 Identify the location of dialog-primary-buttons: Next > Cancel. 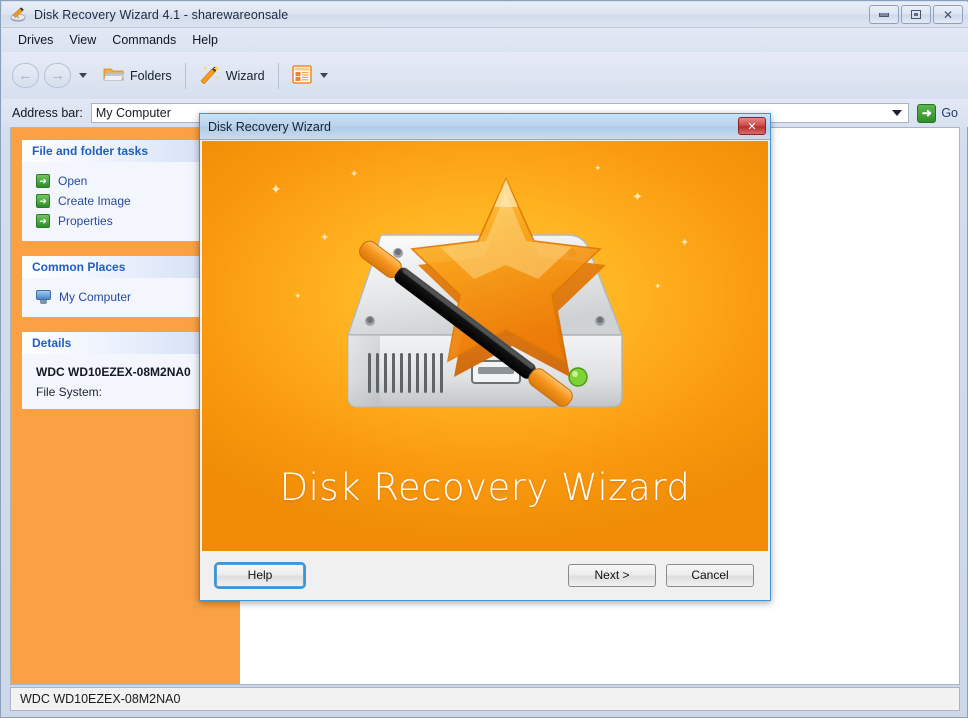
(661, 575).